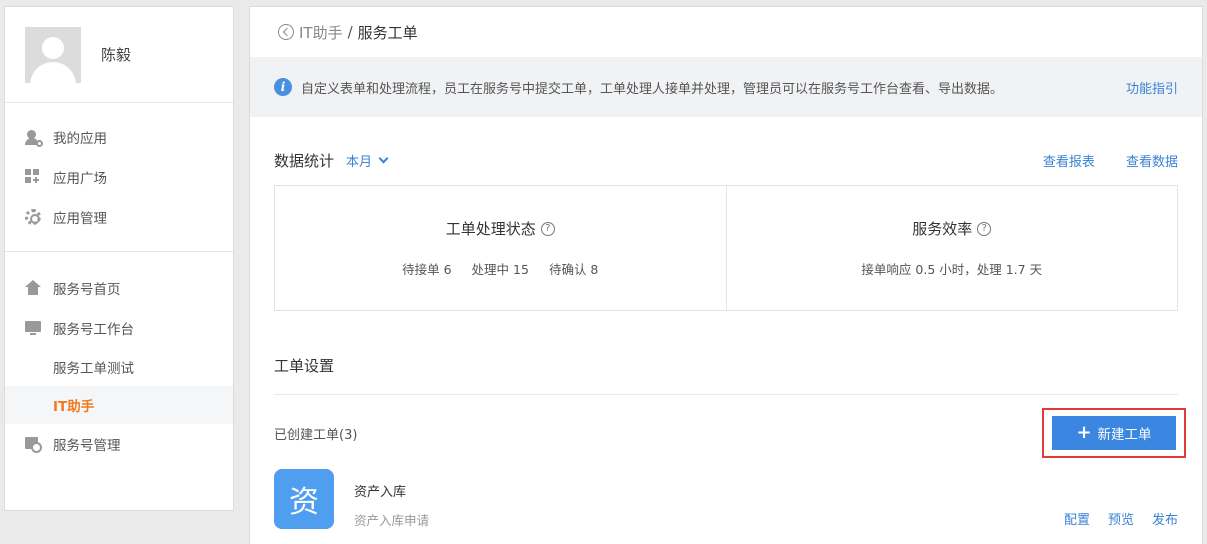 Image resolution: width=1207 pixels, height=544 pixels. I want to click on stat-service-efficiency: 服务效率 ? 接单响应 0.5 小时，处理 1.7 天, so click(951, 248).